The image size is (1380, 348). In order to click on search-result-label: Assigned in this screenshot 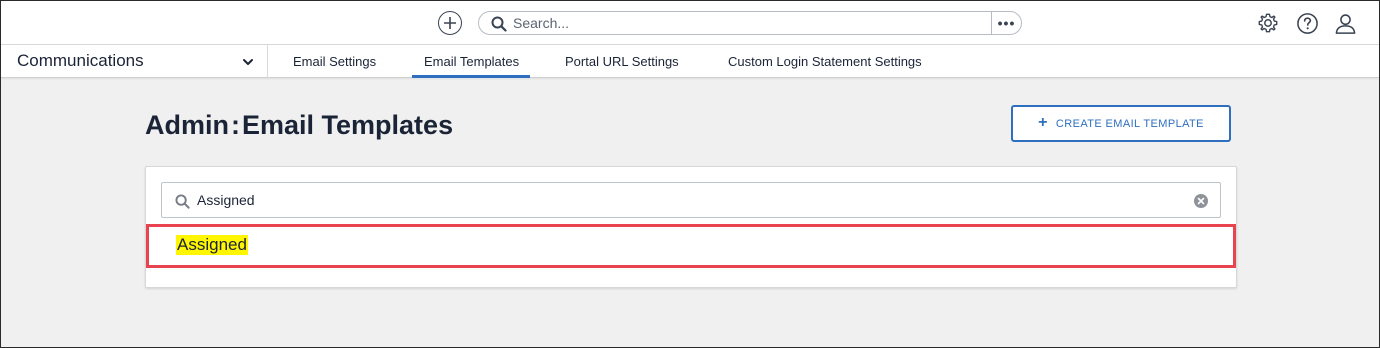, I will do `click(212, 245)`.